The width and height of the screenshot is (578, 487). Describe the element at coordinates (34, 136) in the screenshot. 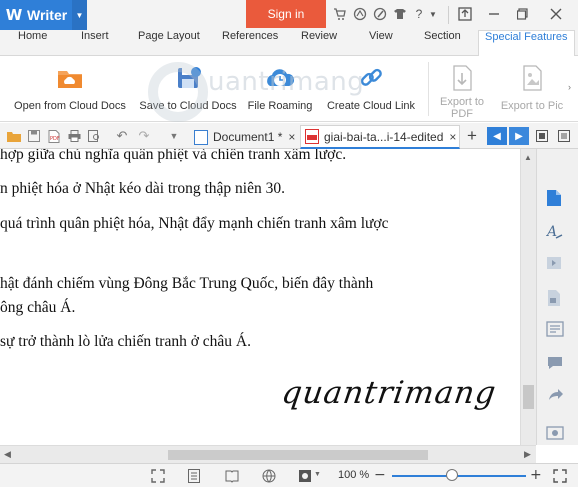

I see `save-icon` at that location.